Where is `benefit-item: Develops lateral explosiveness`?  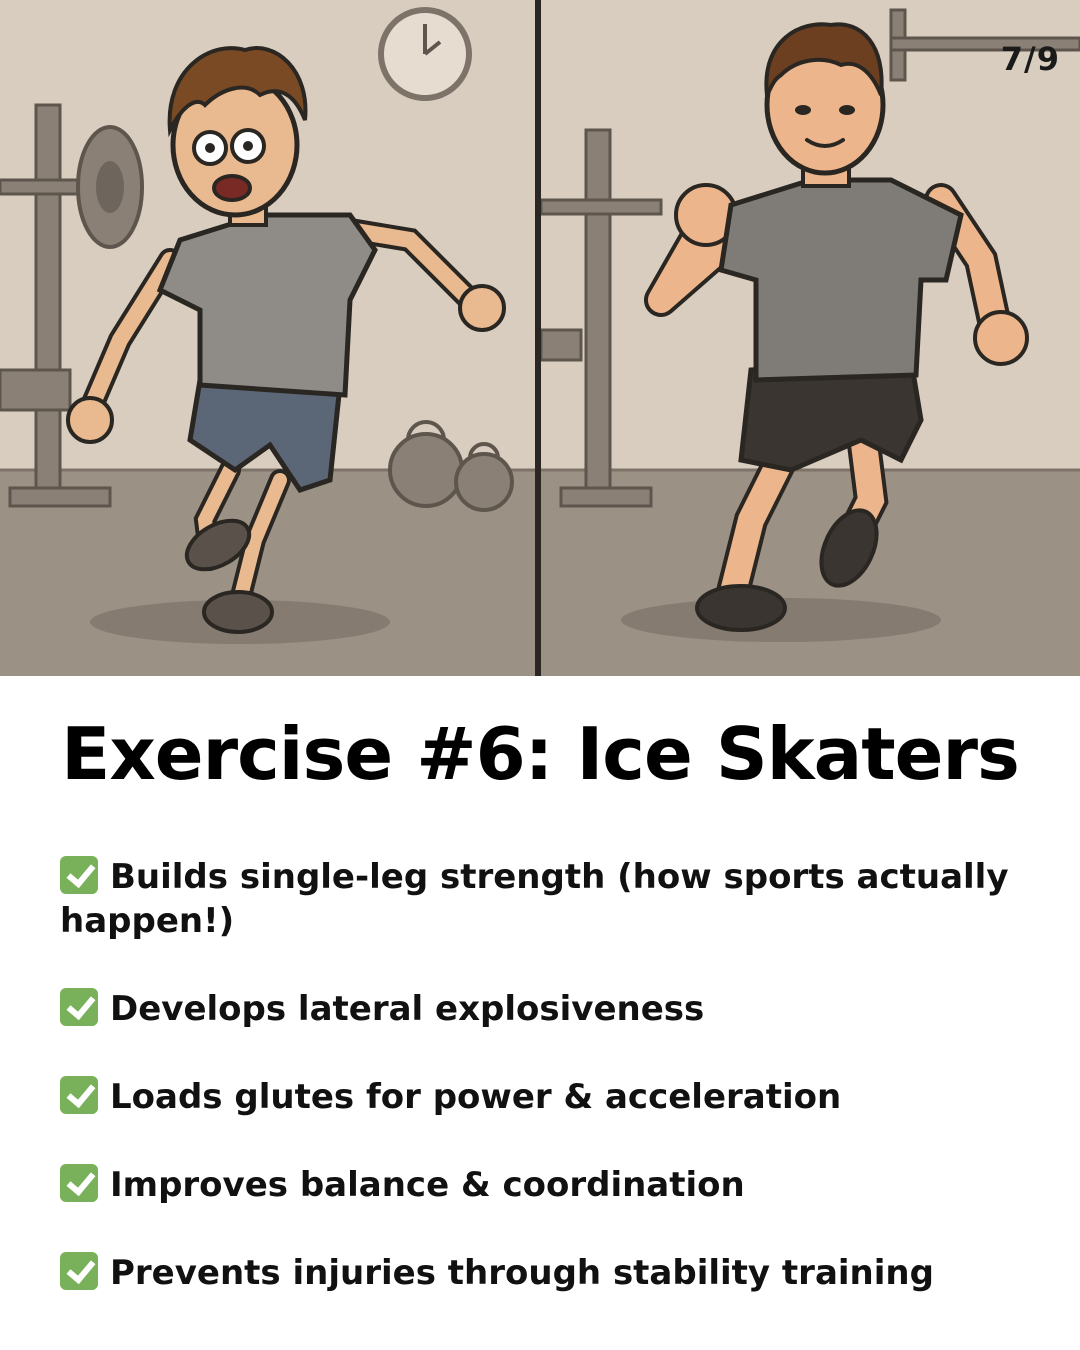
benefit-item: Develops lateral explosiveness is located at coordinates (540, 1009).